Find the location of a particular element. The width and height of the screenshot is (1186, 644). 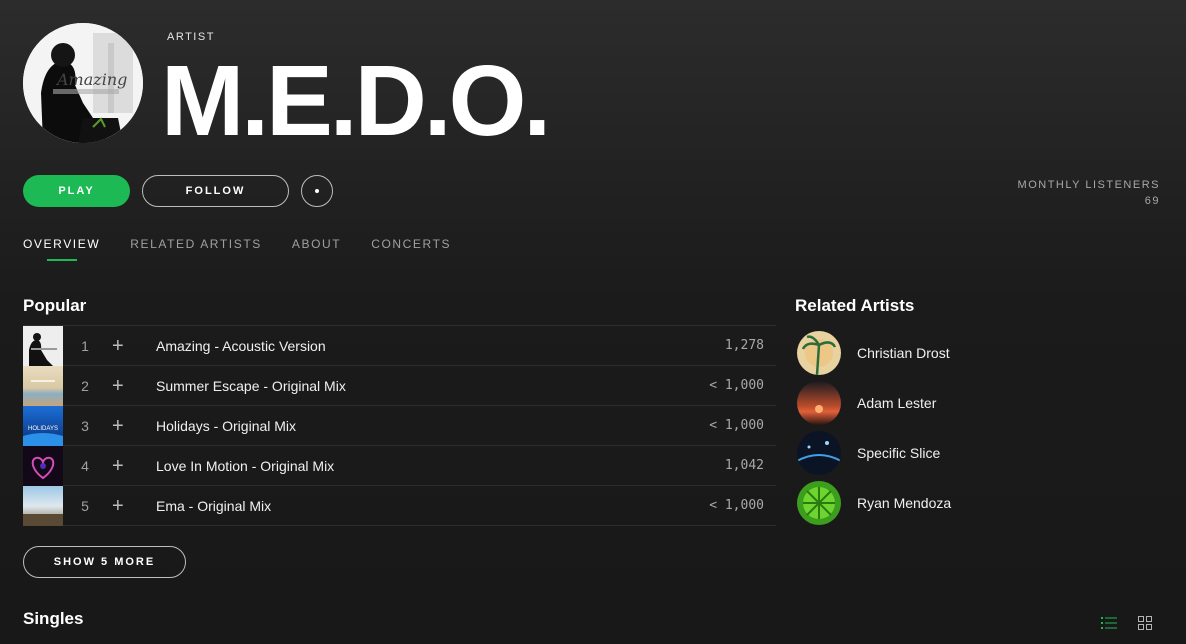

related-artist-item: Specific Slice is located at coordinates (874, 453).